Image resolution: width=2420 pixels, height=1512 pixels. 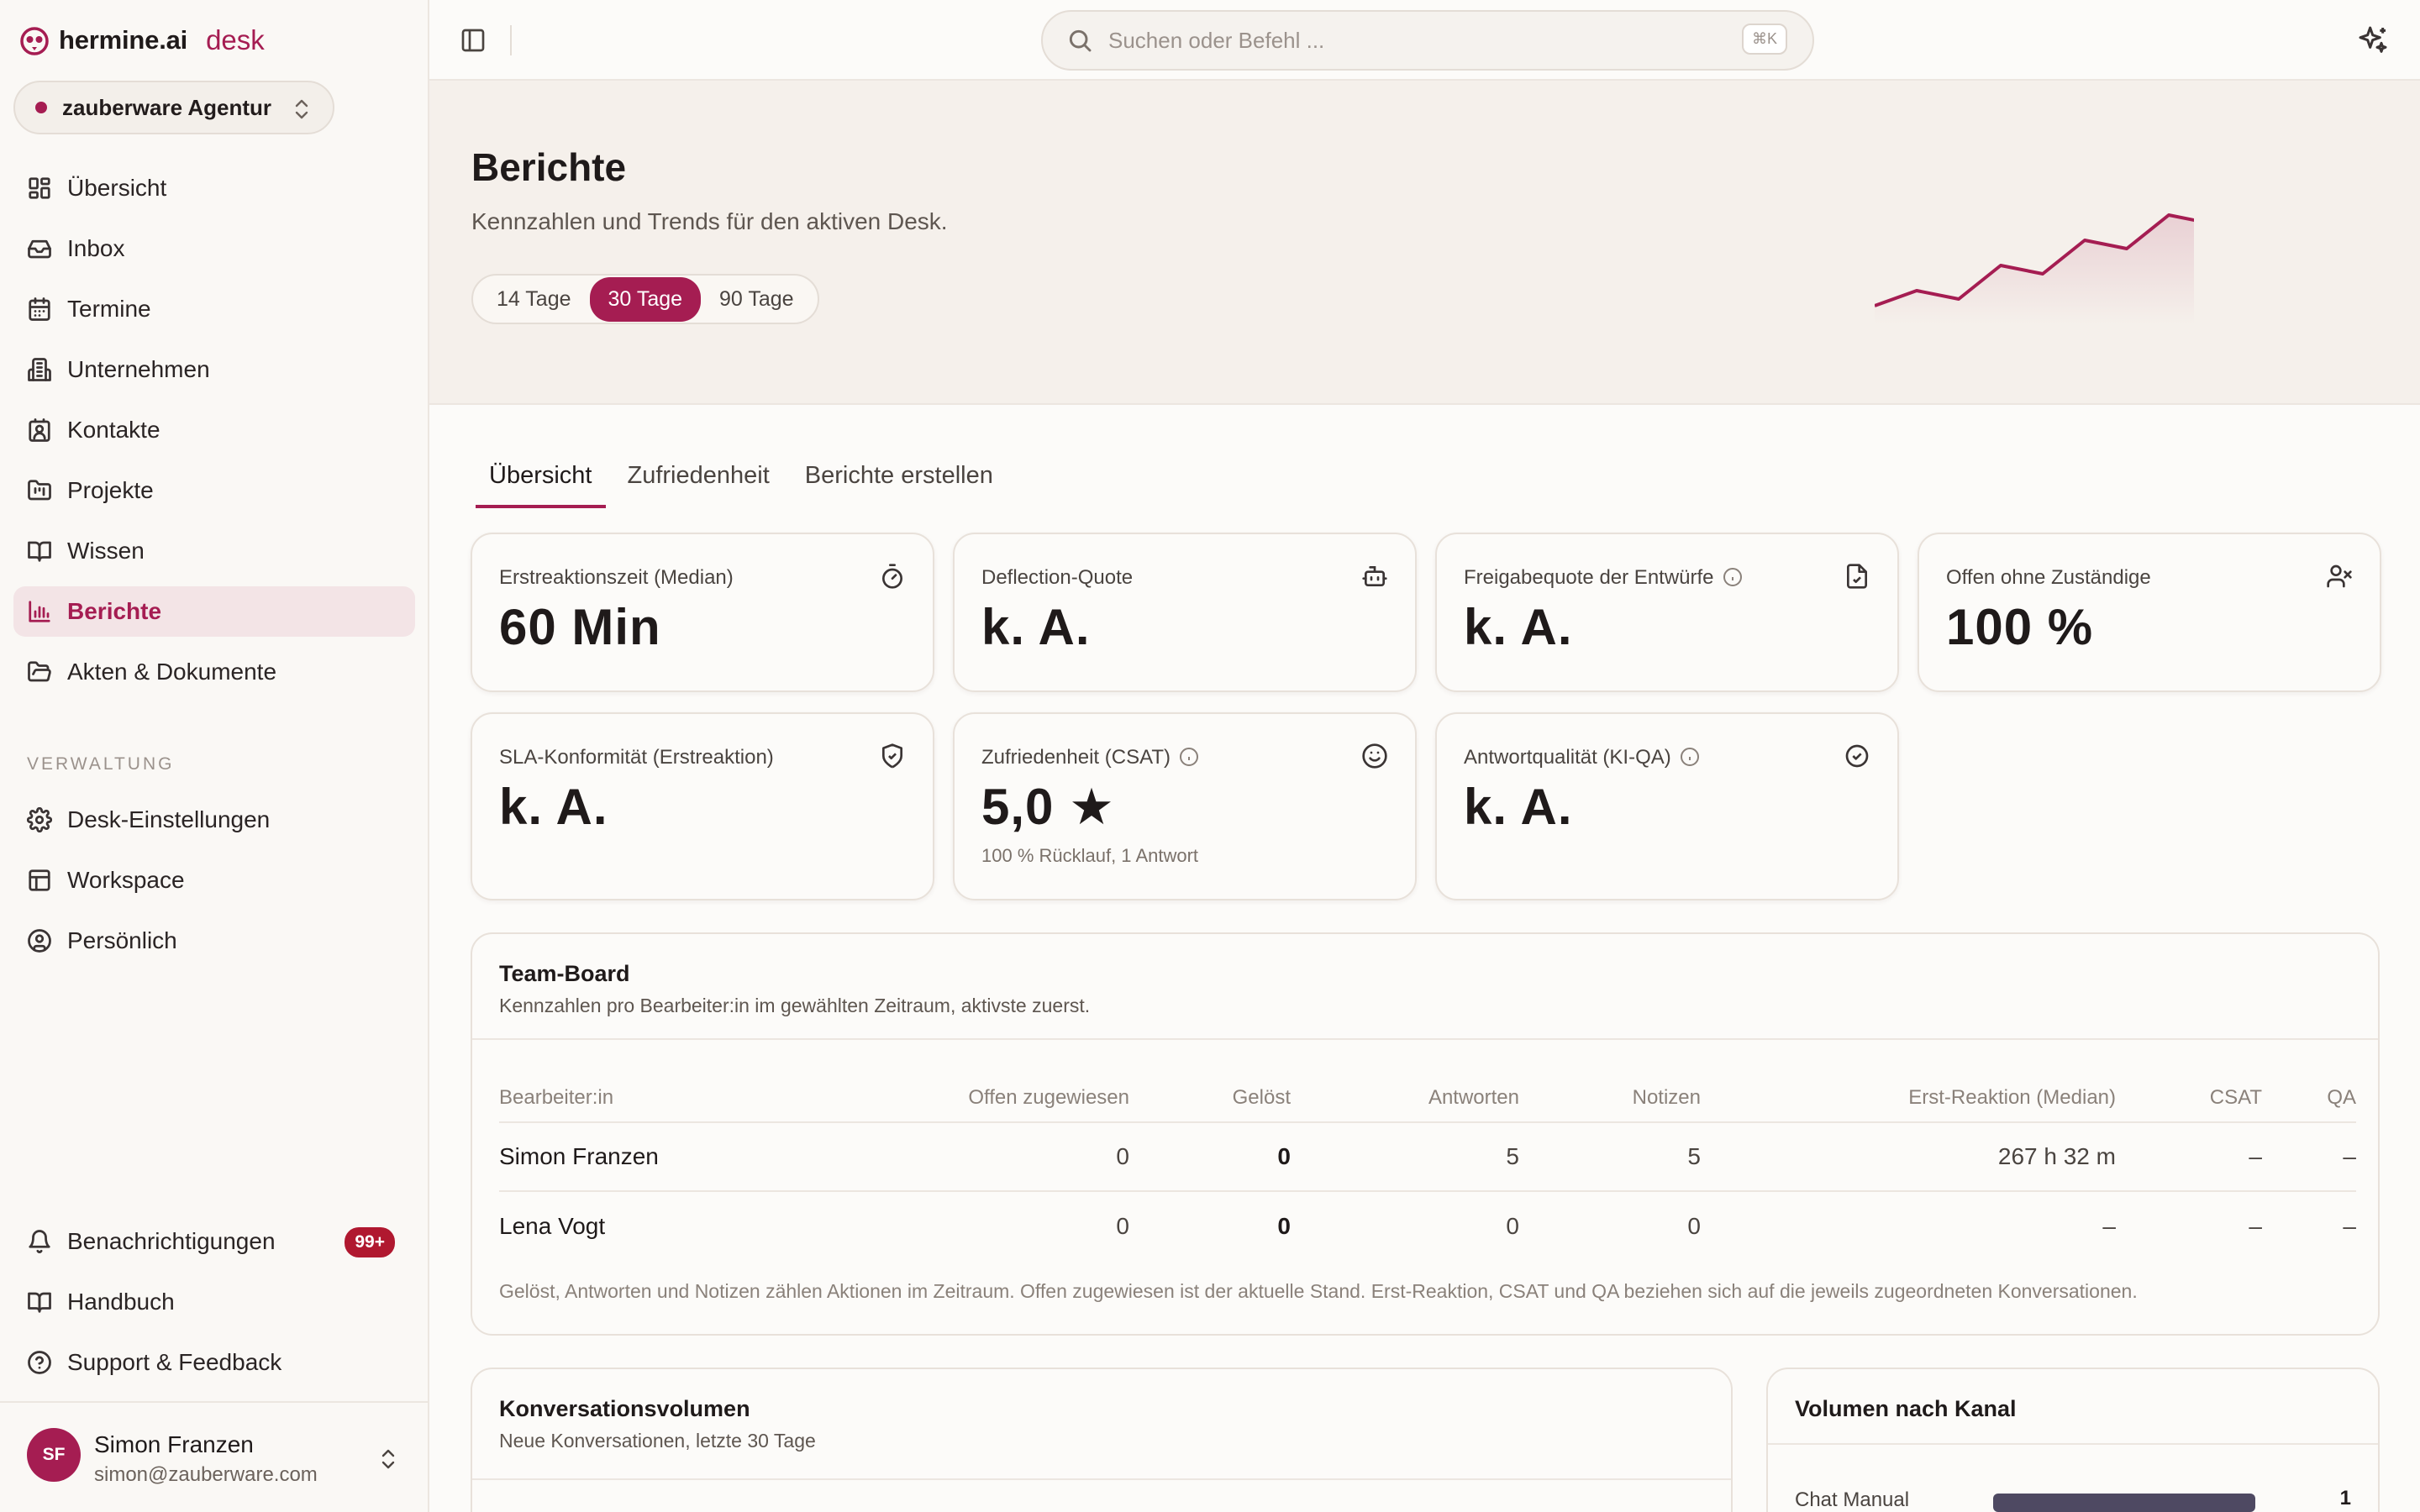 I want to click on sidebar-item-unternehmen: Unternehmen, so click(x=214, y=369).